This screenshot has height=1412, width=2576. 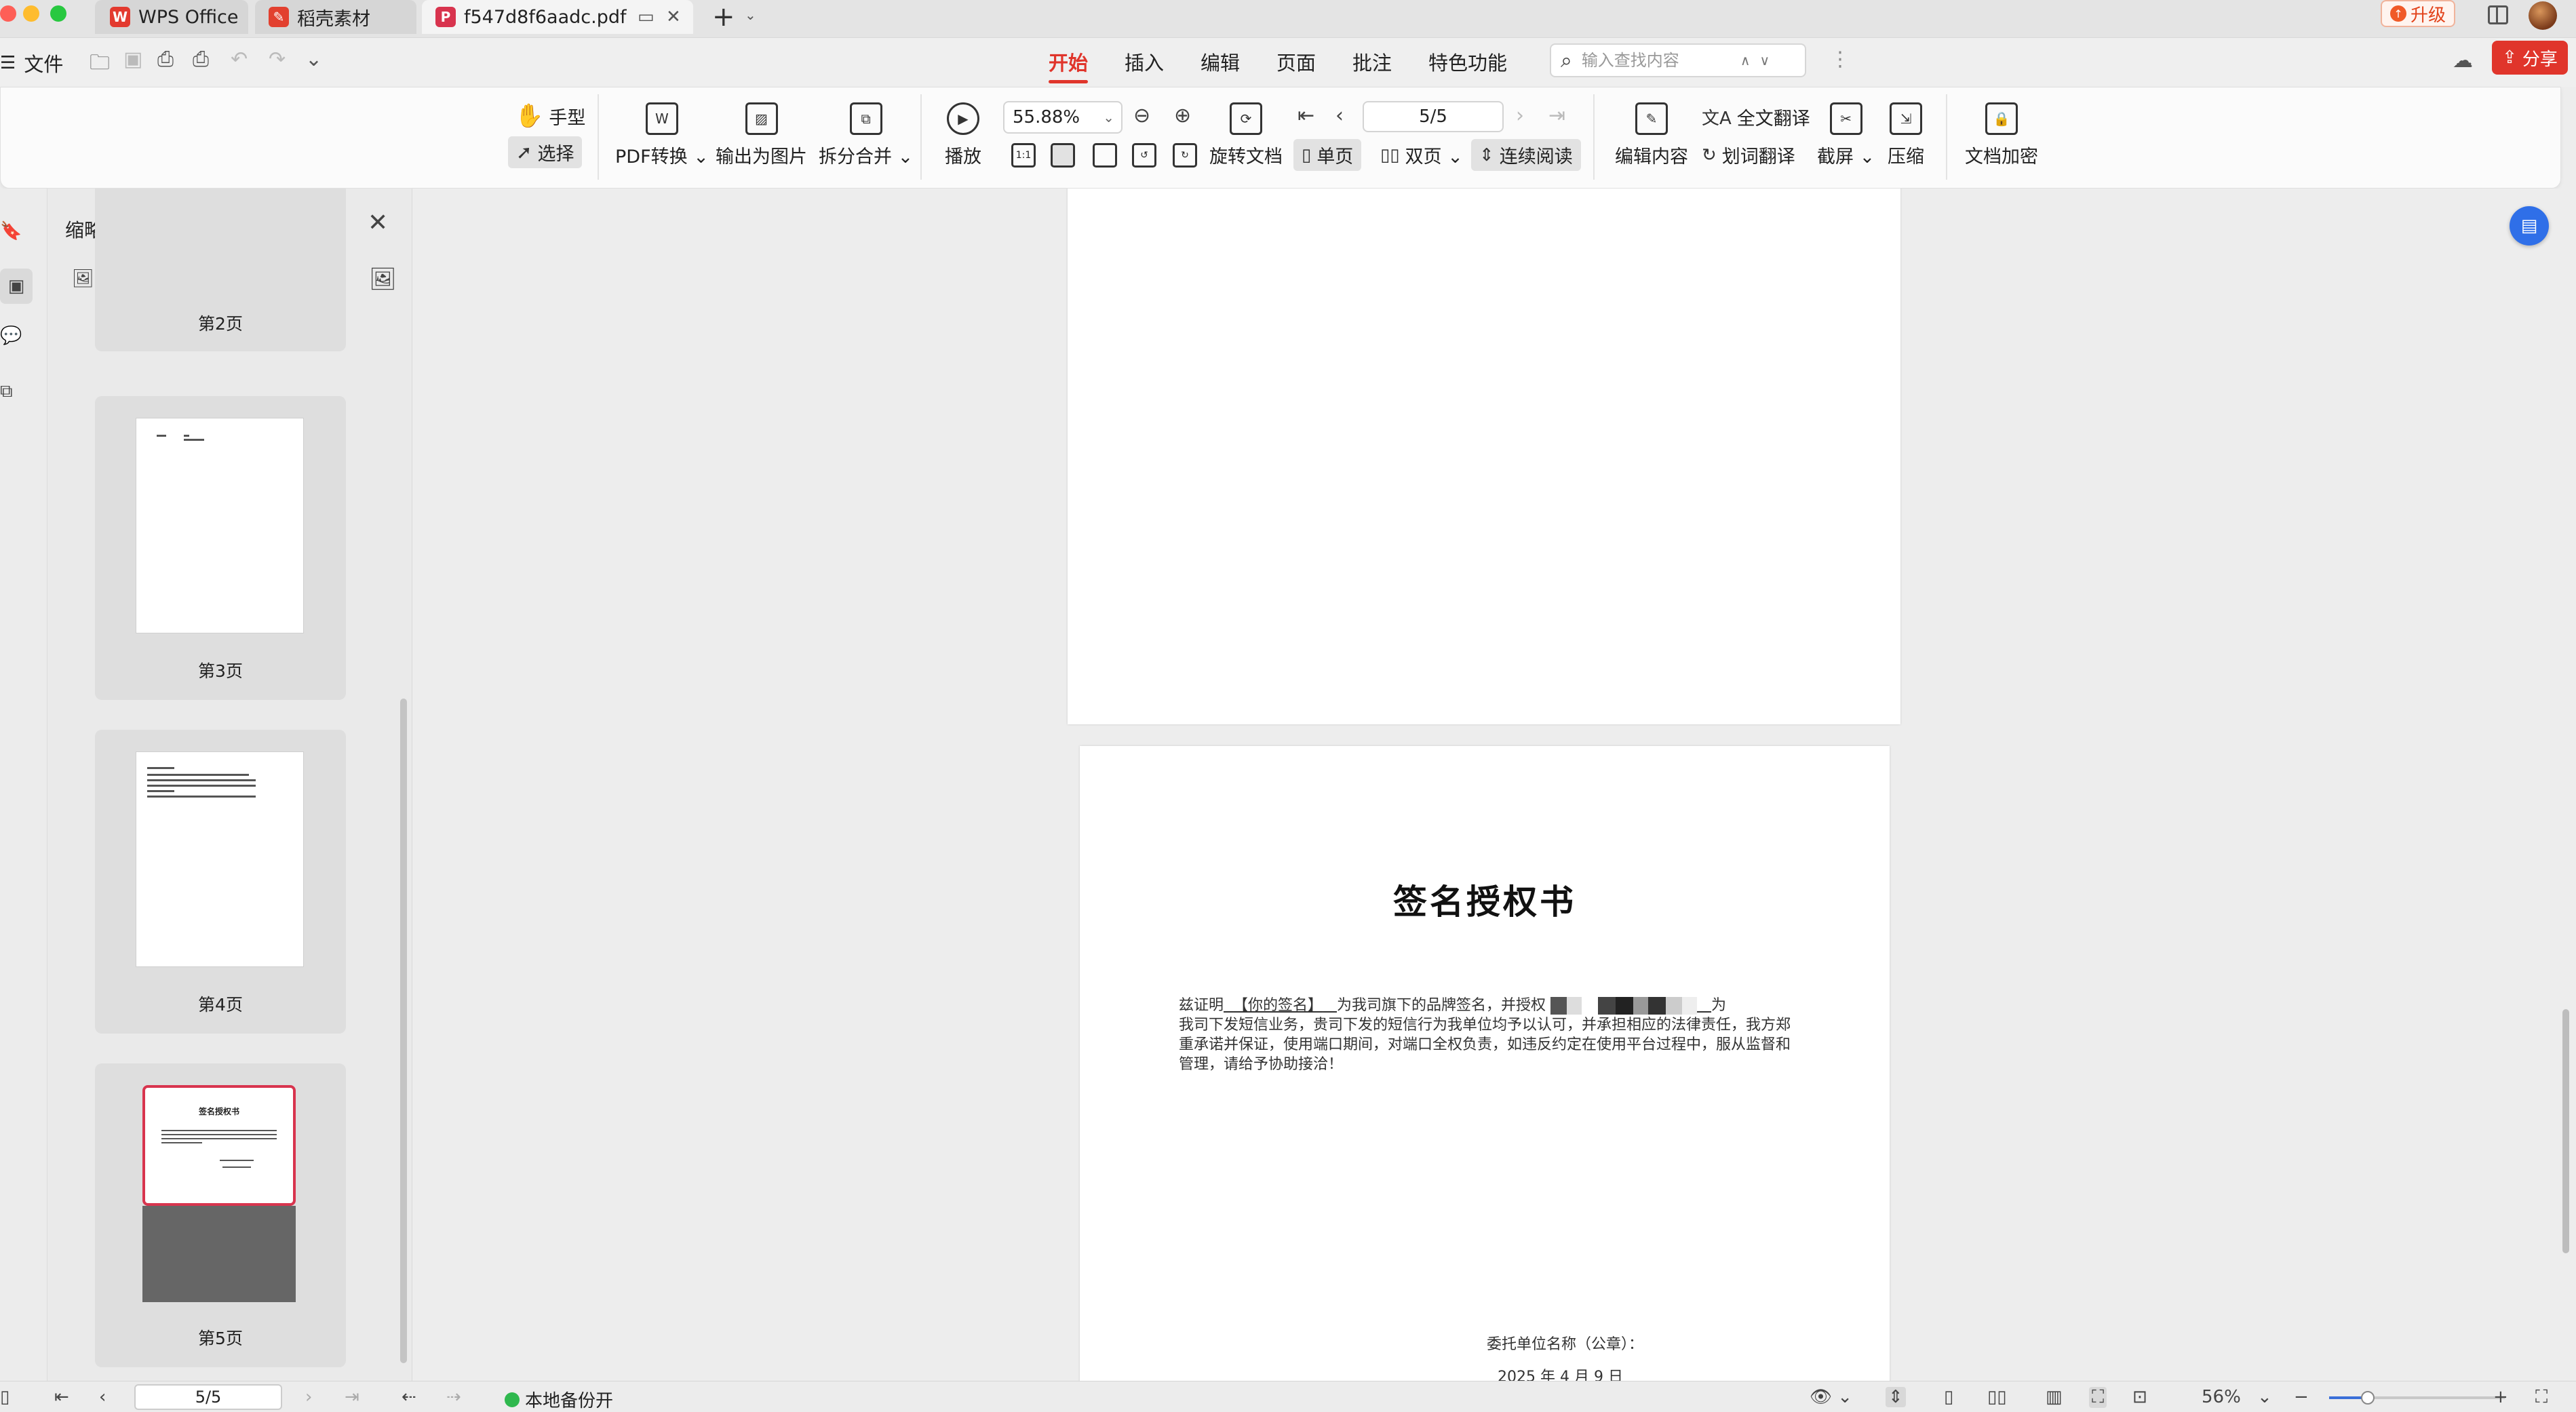 What do you see at coordinates (220, 882) in the screenshot?
I see `thumbnail-page-4: 第4页` at bounding box center [220, 882].